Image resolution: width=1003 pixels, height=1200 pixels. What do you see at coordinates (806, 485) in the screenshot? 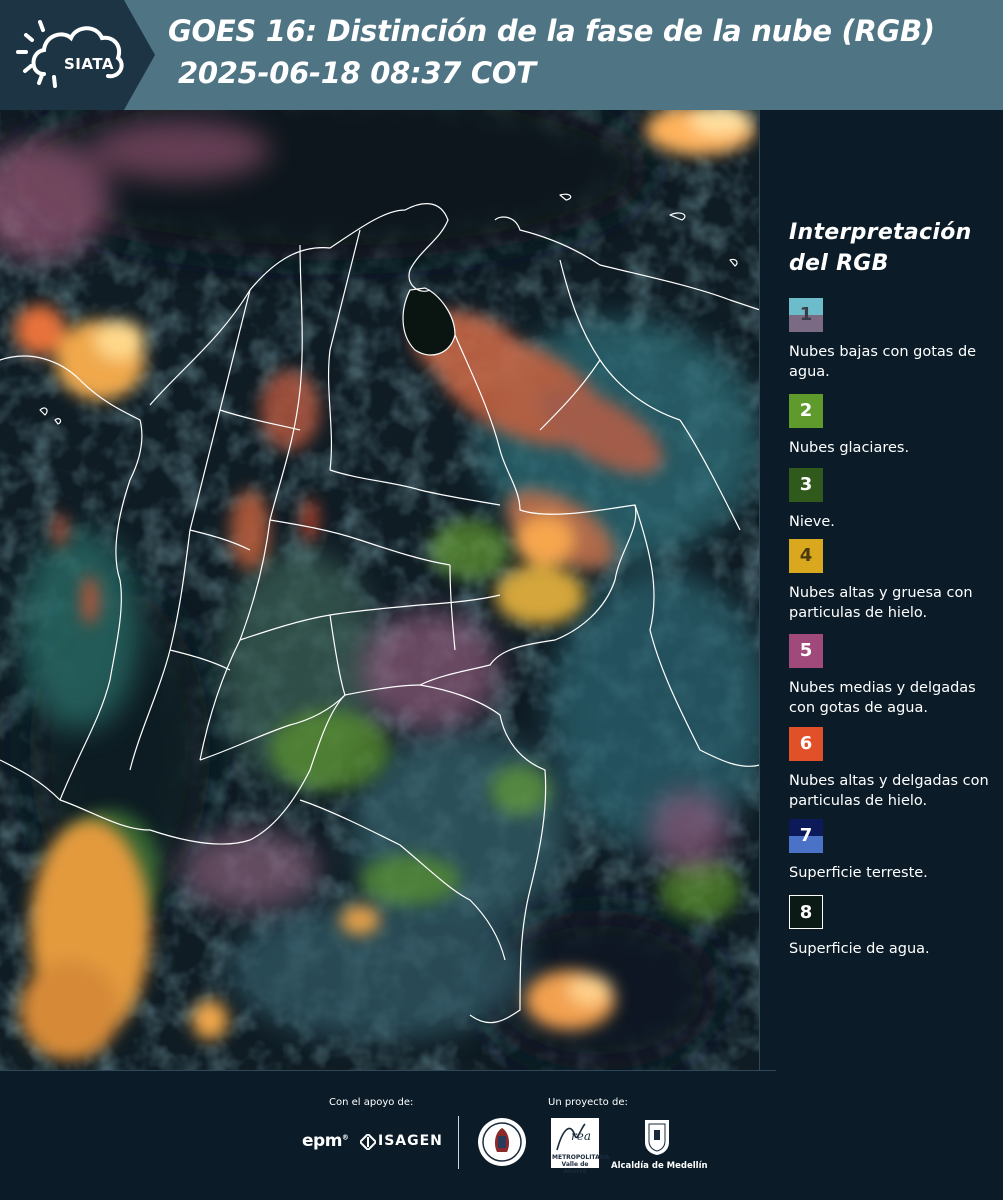
I see `legend-swatch-3: 3` at bounding box center [806, 485].